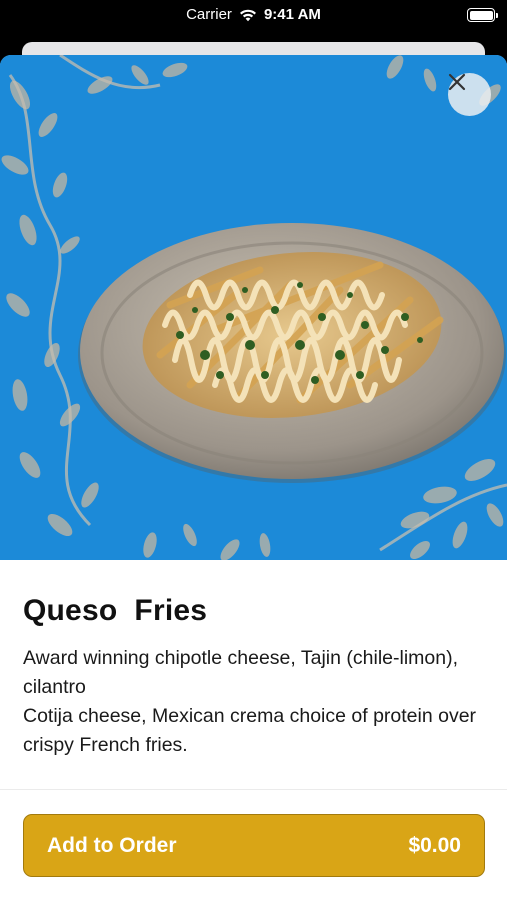 The width and height of the screenshot is (507, 900). I want to click on carrier-label: Carrier, so click(209, 14).